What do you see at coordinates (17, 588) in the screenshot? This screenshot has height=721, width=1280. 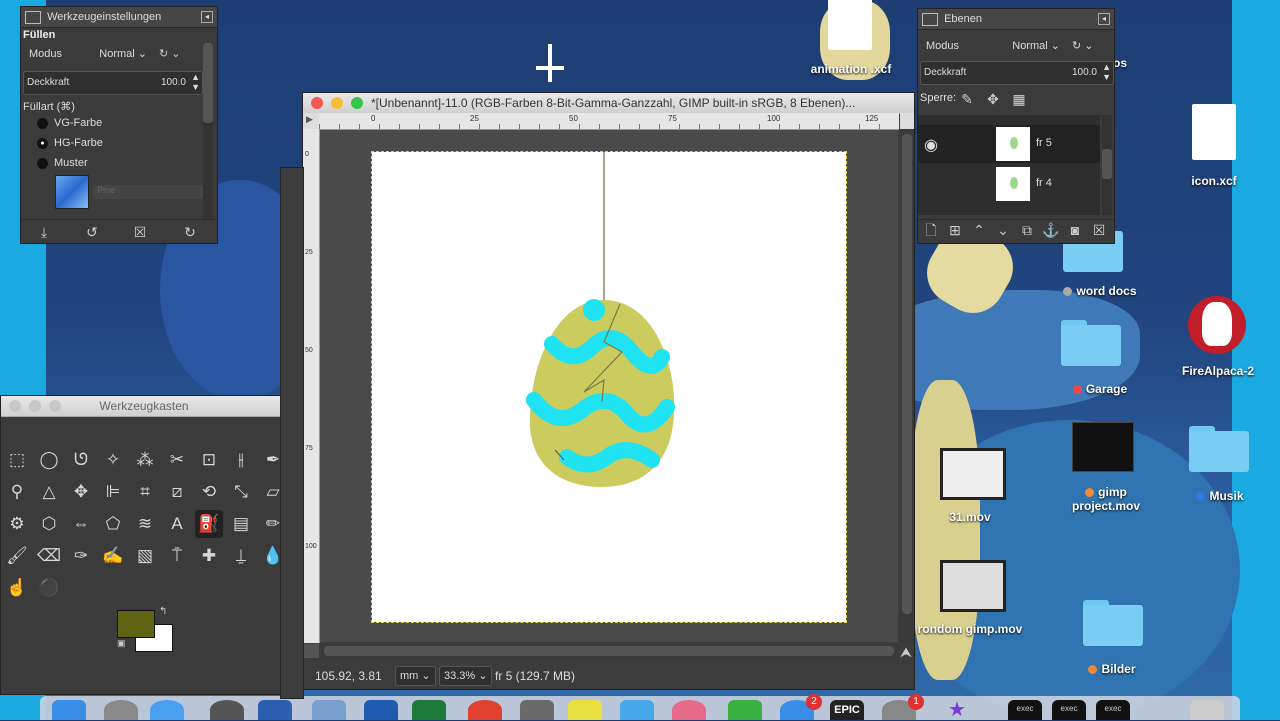 I see `smudge-tool-icon: ☝` at bounding box center [17, 588].